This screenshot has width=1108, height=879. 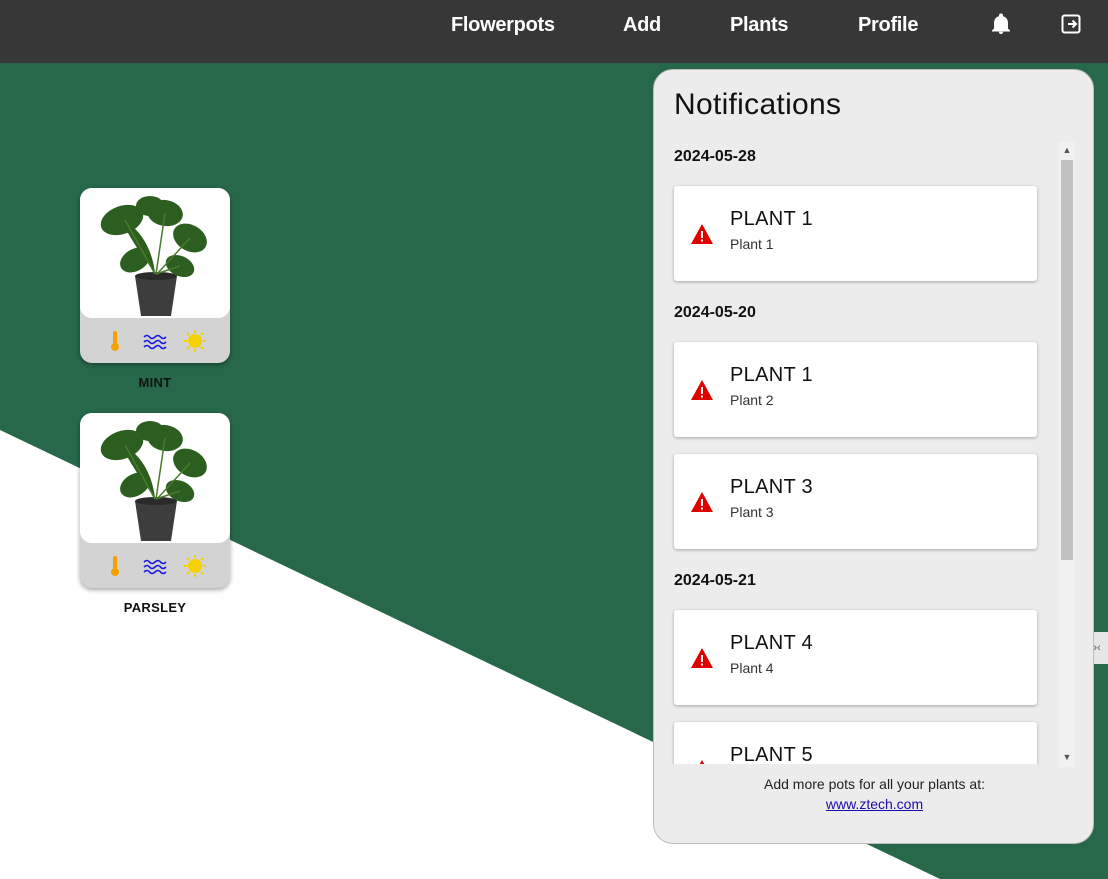 I want to click on footer-text: Add more pots for all your plants at:, so click(x=874, y=784).